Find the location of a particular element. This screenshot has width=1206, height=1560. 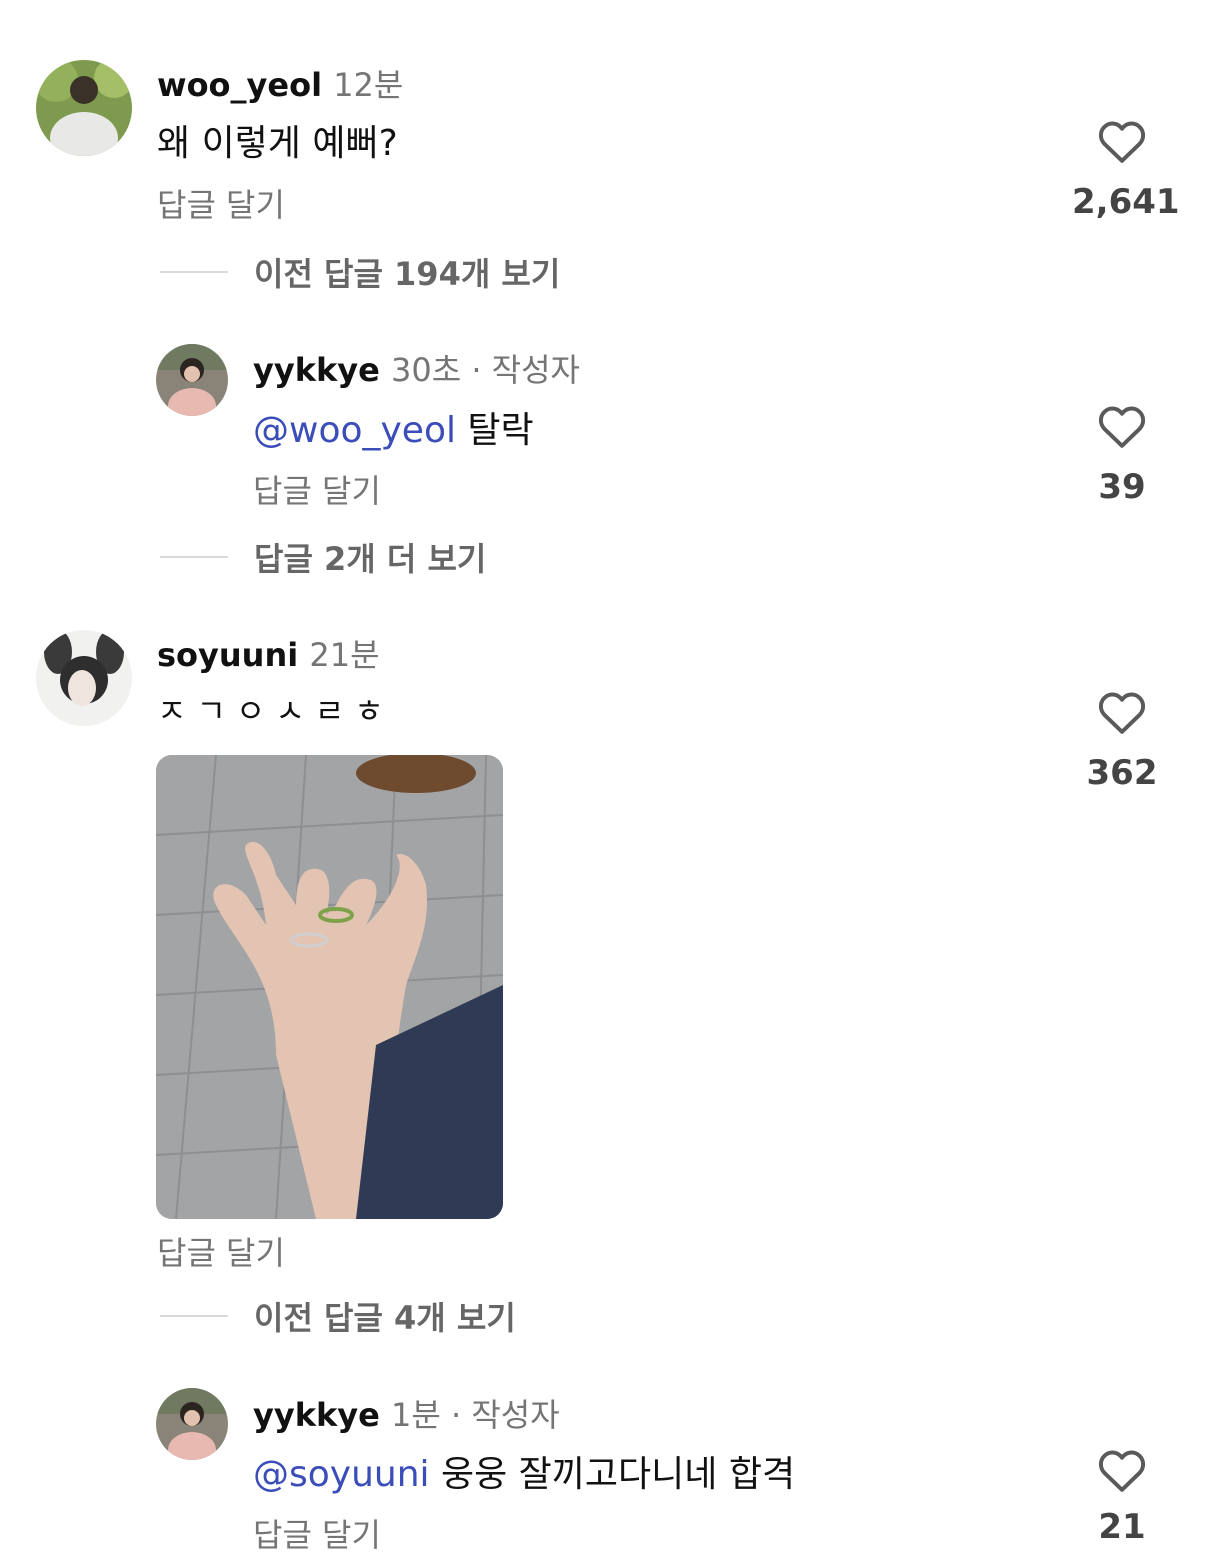

comment-photo is located at coordinates (329, 987).